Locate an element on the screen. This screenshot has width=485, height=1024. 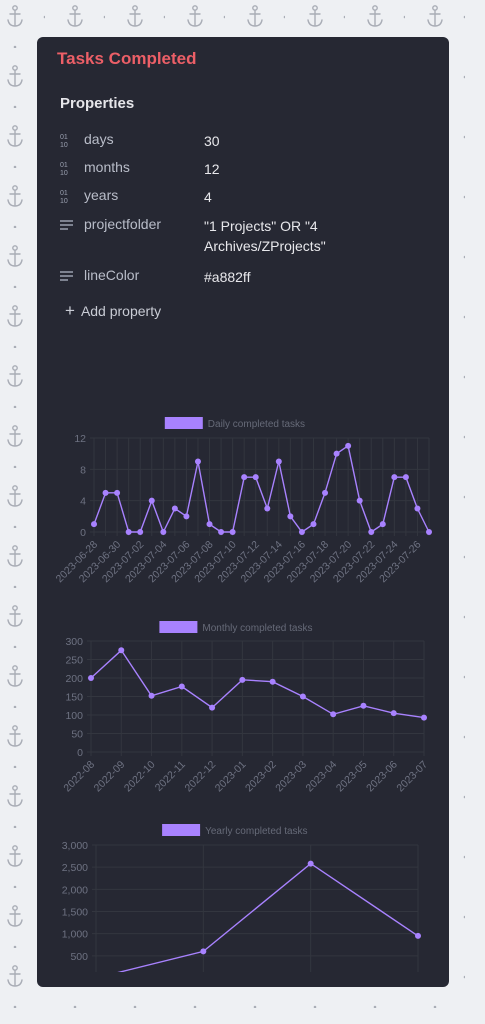
y-tick-label: 50 is located at coordinates (77, 735).